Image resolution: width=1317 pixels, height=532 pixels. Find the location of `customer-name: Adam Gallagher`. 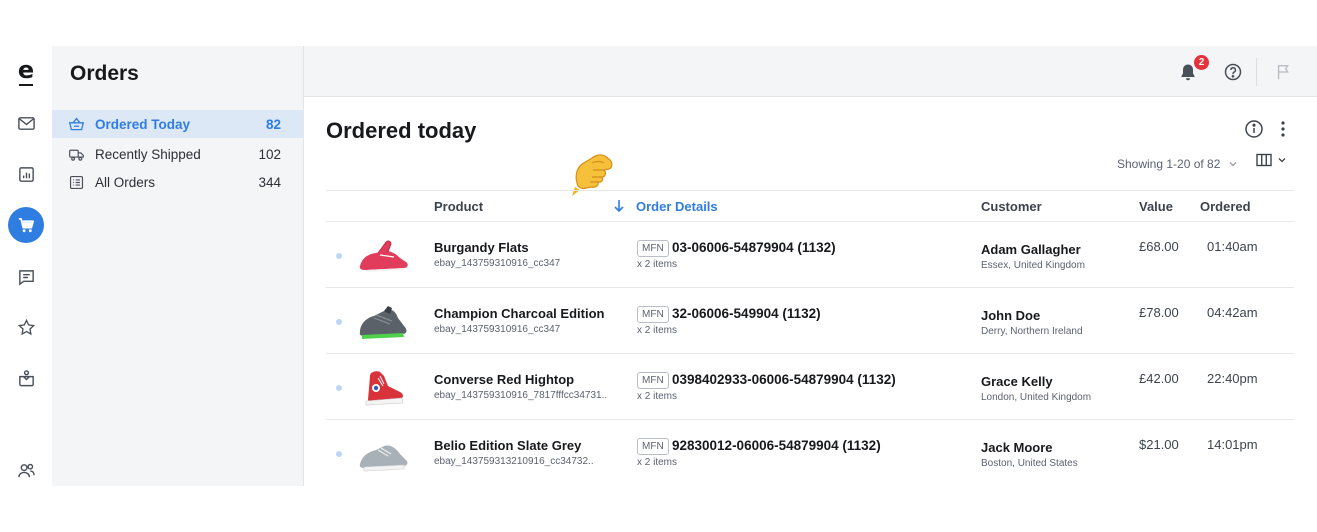

customer-name: Adam Gallagher is located at coordinates (1031, 249).